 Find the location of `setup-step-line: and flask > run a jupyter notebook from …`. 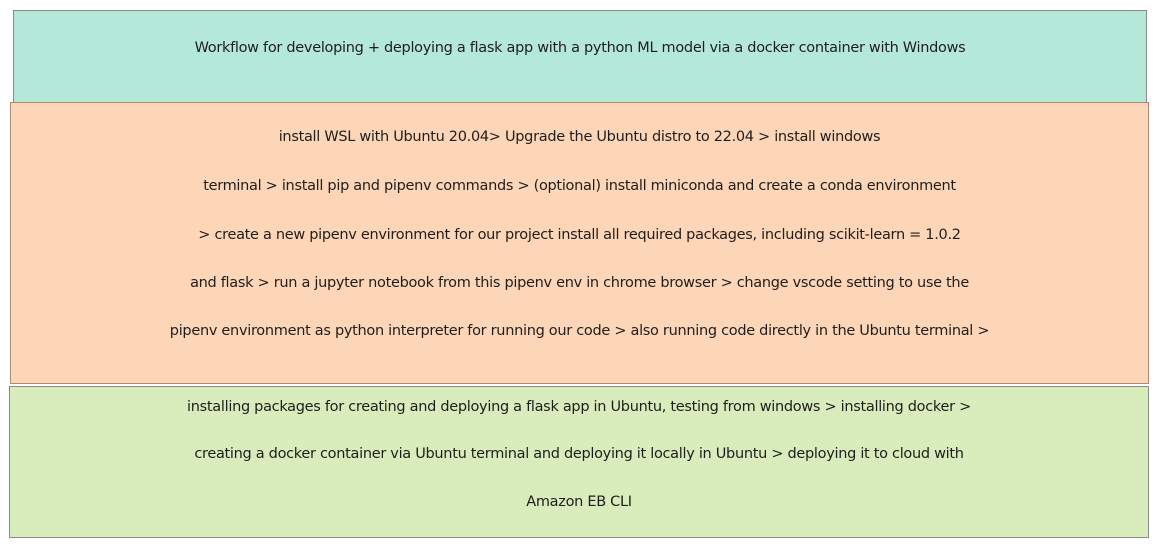

setup-step-line: and flask > run a jupyter notebook from … is located at coordinates (579, 283).